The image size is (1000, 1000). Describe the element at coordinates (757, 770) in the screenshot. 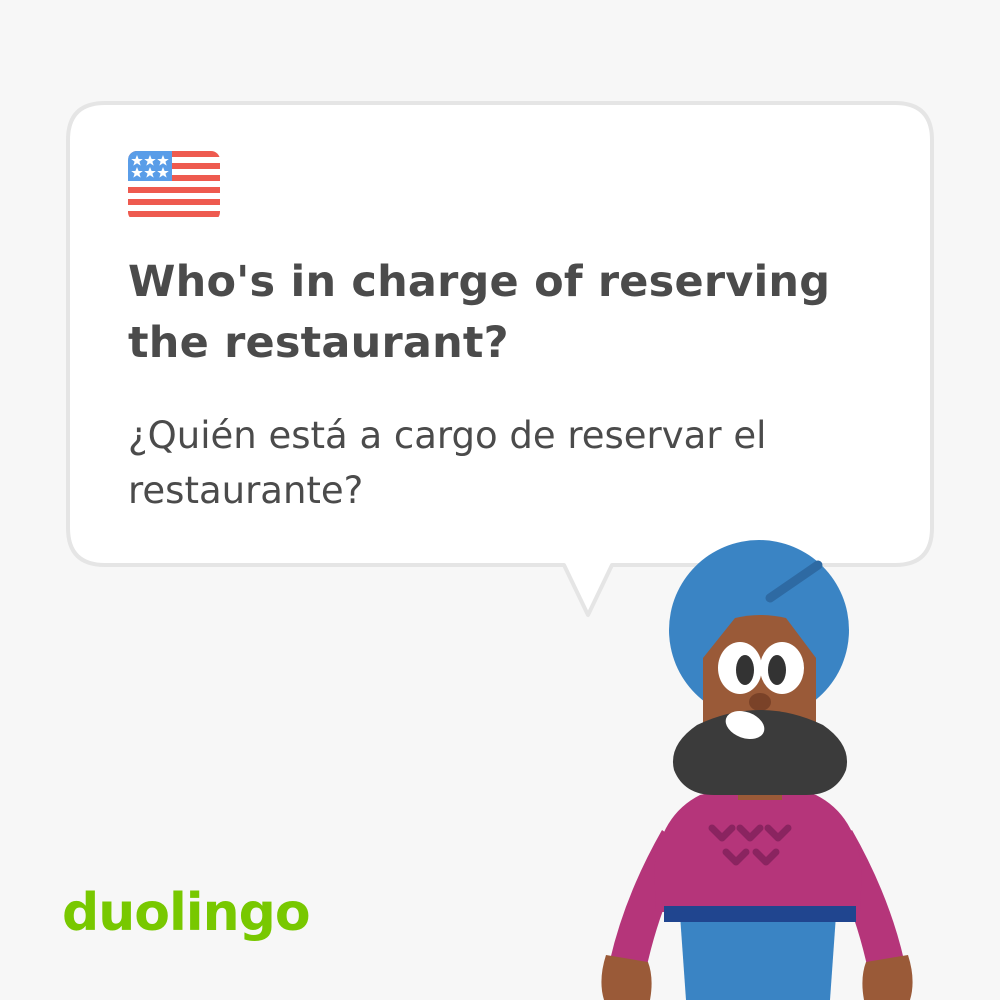

I see `duolingo-character-icon` at that location.